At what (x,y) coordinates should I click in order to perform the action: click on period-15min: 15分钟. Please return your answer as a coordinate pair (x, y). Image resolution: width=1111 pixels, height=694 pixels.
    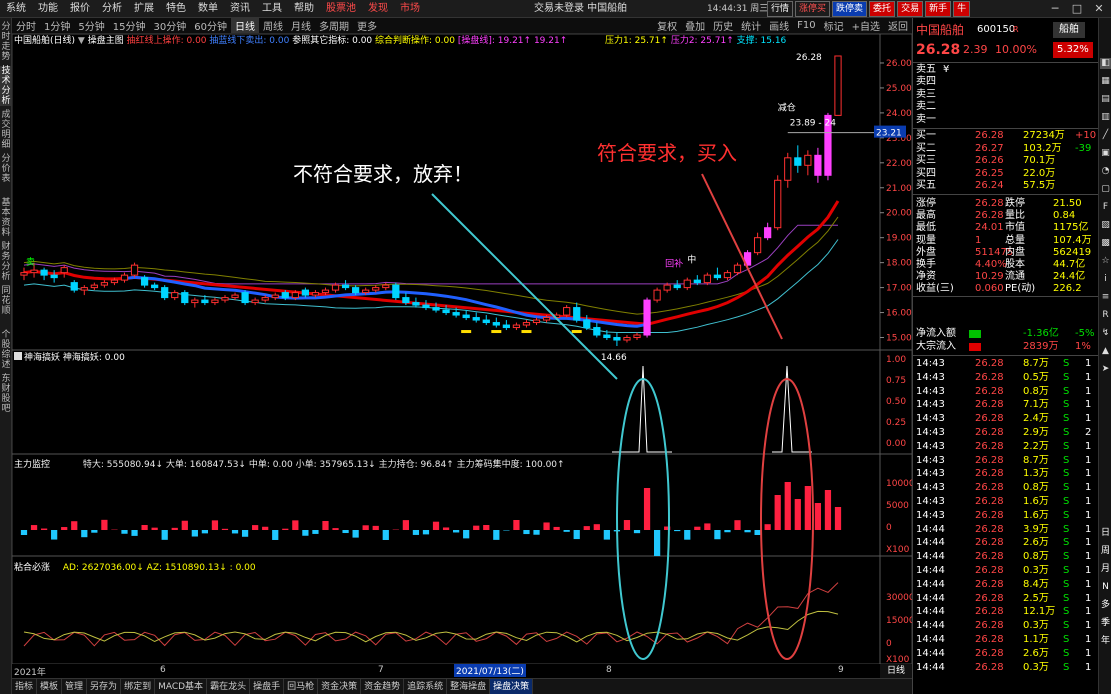
    Looking at the image, I should click on (129, 25).